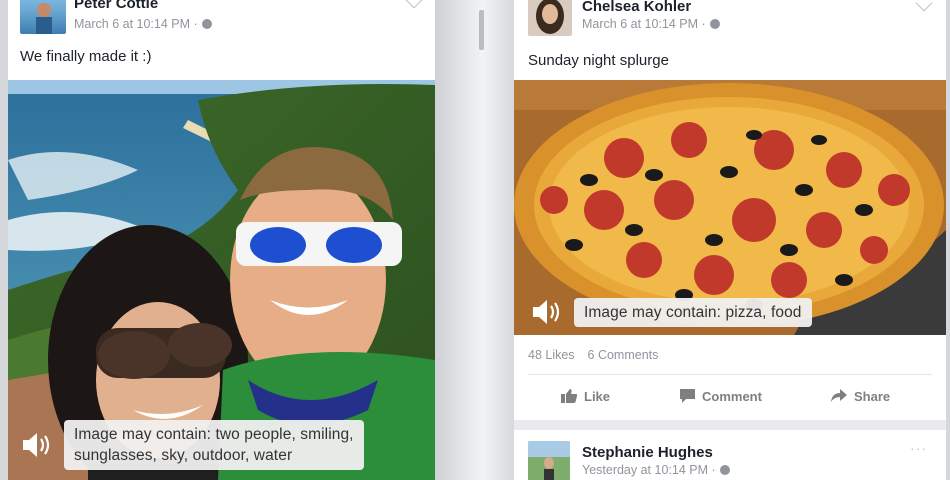 The image size is (950, 480). Describe the element at coordinates (647, 452) in the screenshot. I see `author-name: Stephanie Hughes` at that location.